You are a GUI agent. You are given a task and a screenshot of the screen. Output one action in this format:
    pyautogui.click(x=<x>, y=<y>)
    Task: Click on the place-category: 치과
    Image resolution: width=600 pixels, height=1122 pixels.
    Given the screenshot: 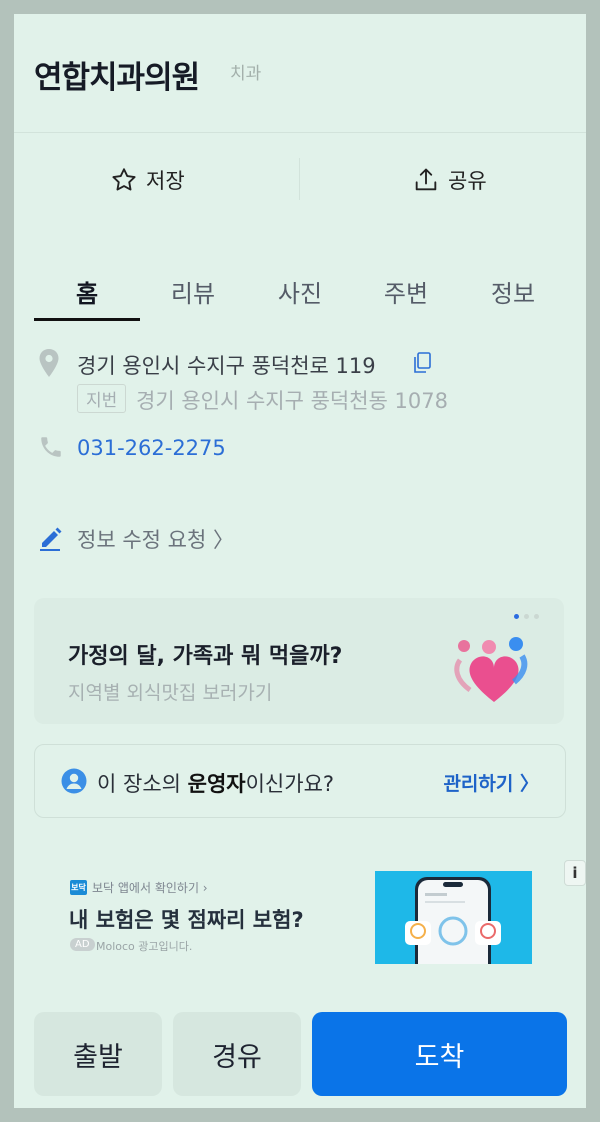 What is the action you would take?
    pyautogui.click(x=246, y=74)
    